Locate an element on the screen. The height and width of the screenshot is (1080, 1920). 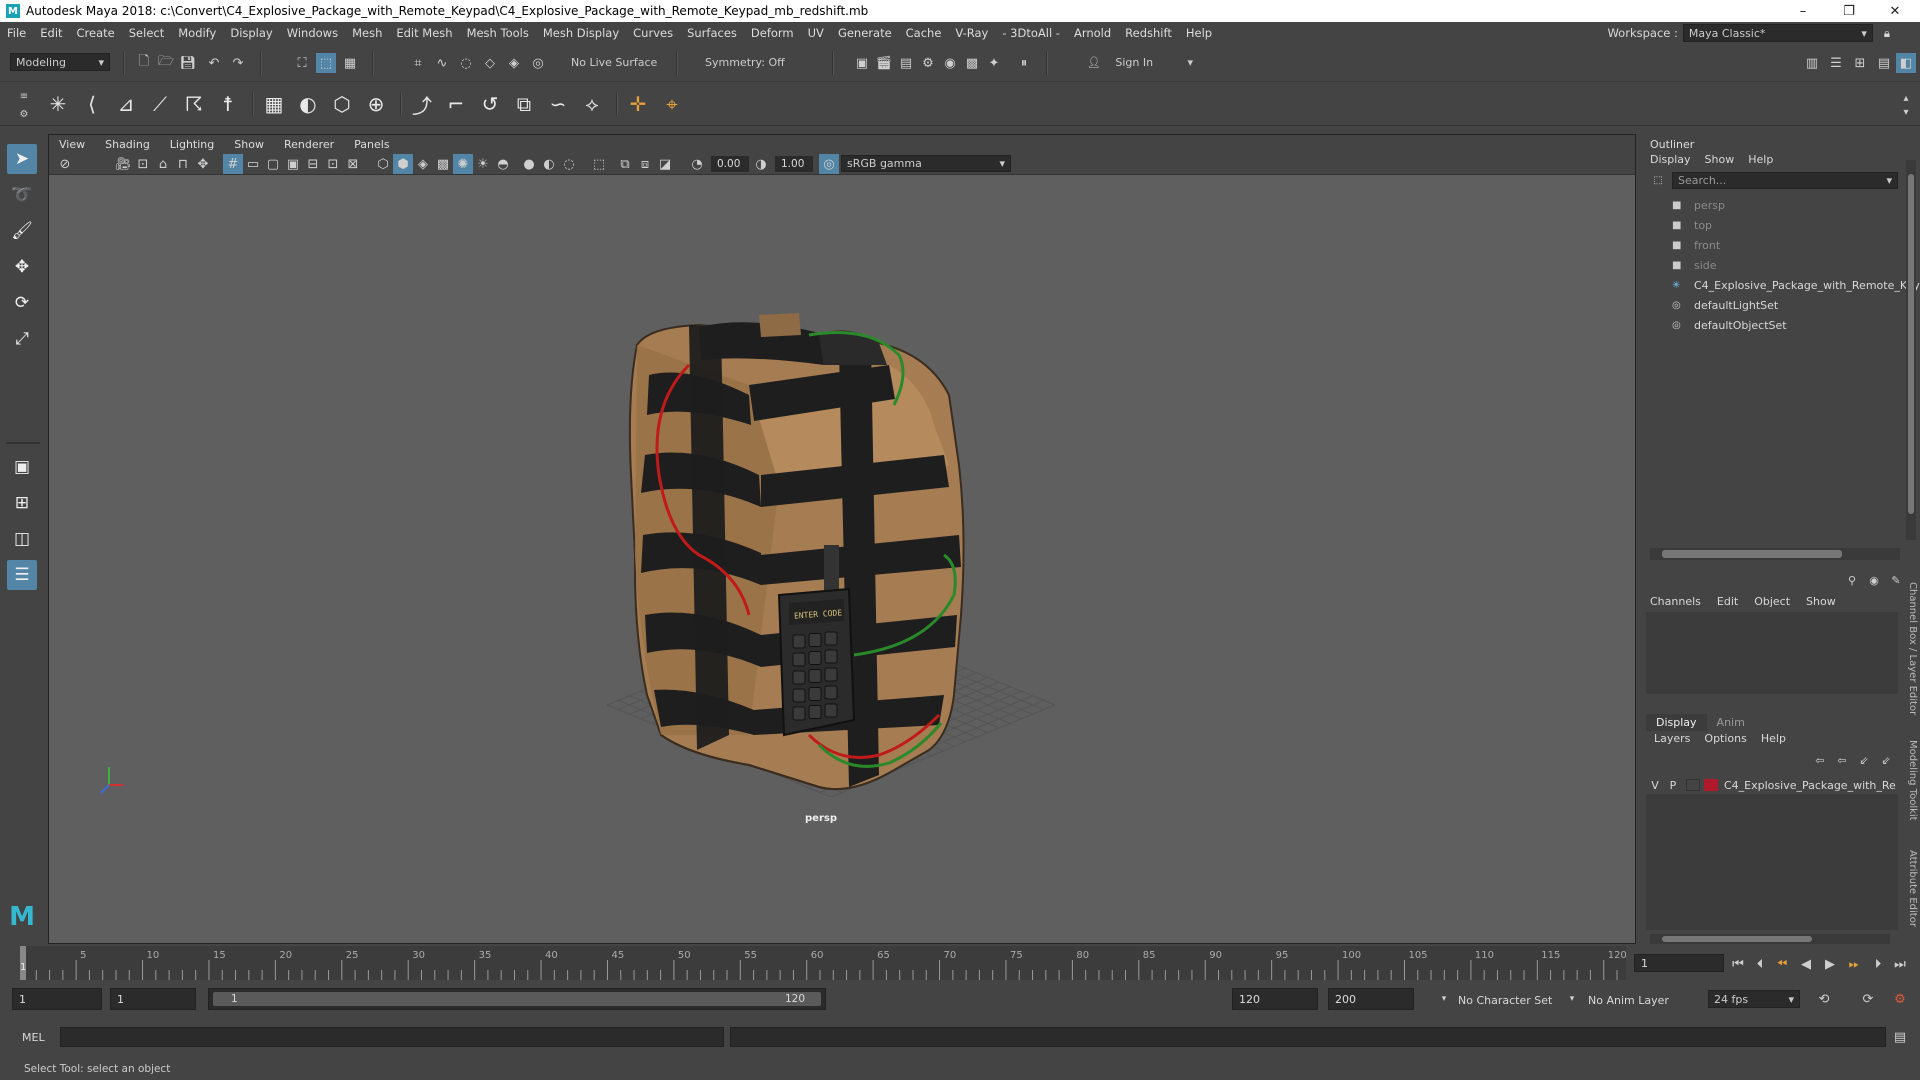
menu-item: Mesh Tools is located at coordinates (498, 33).